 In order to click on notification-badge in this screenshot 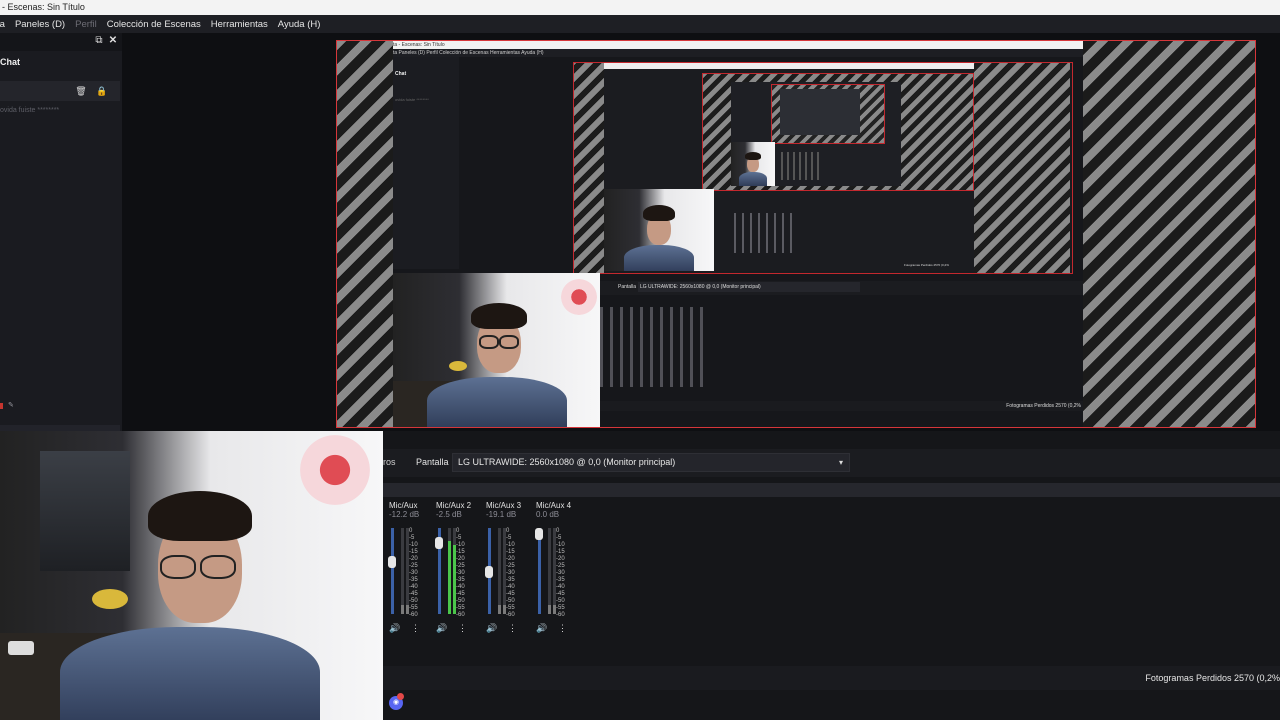, I will do `click(400, 696)`.